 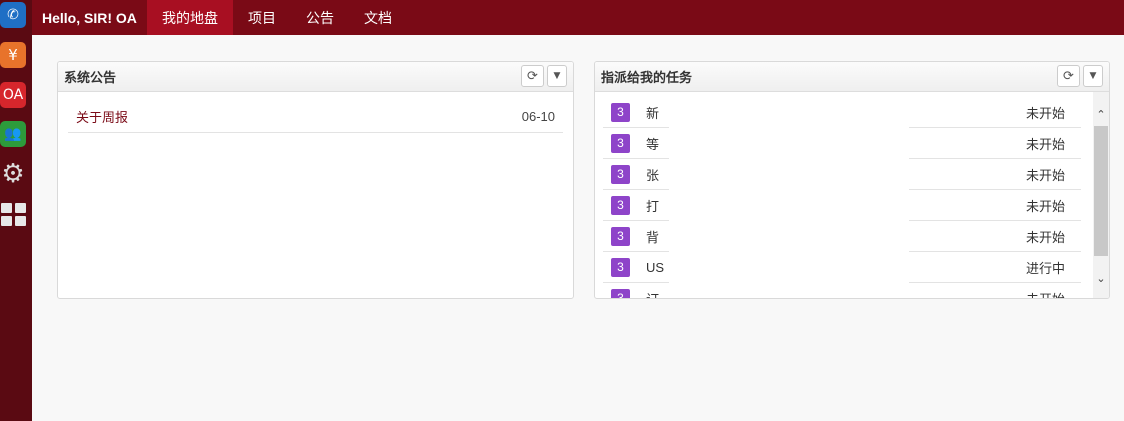 What do you see at coordinates (320, 17) in the screenshot?
I see `nav-announcements: 公告` at bounding box center [320, 17].